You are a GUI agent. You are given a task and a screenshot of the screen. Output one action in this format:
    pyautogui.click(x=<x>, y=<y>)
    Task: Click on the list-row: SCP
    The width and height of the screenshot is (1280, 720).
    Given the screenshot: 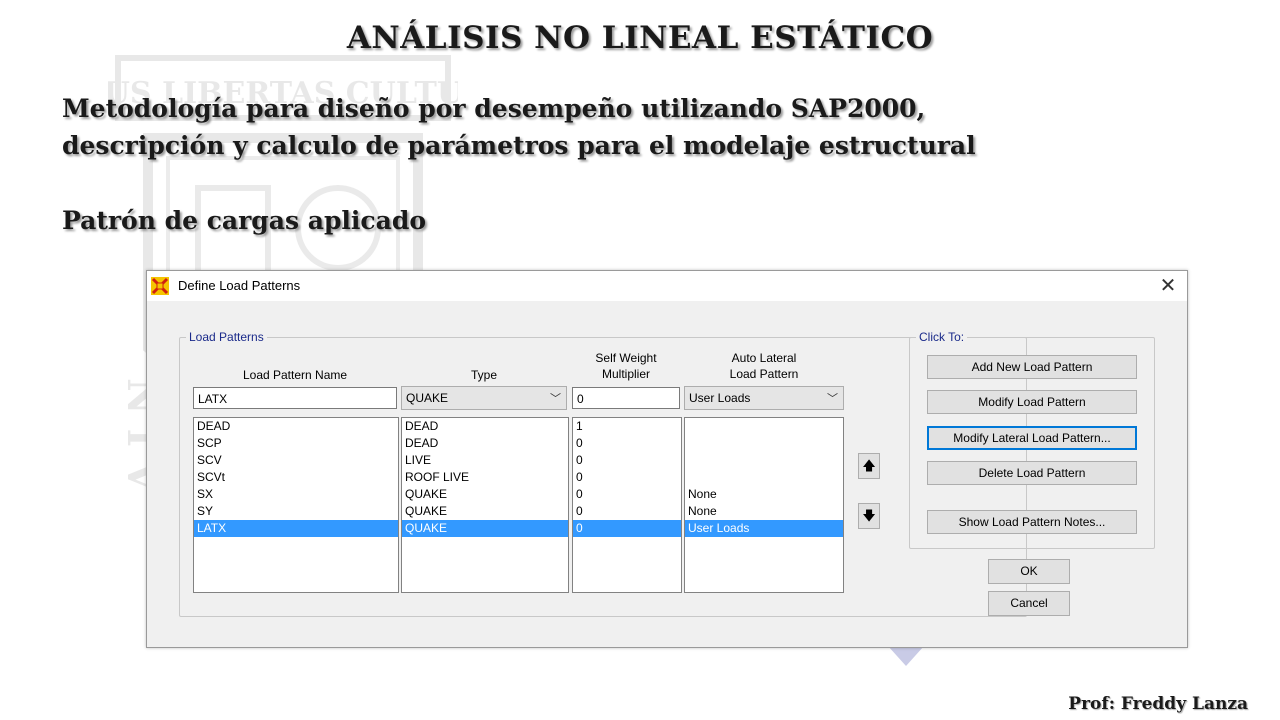 What is the action you would take?
    pyautogui.click(x=296, y=443)
    